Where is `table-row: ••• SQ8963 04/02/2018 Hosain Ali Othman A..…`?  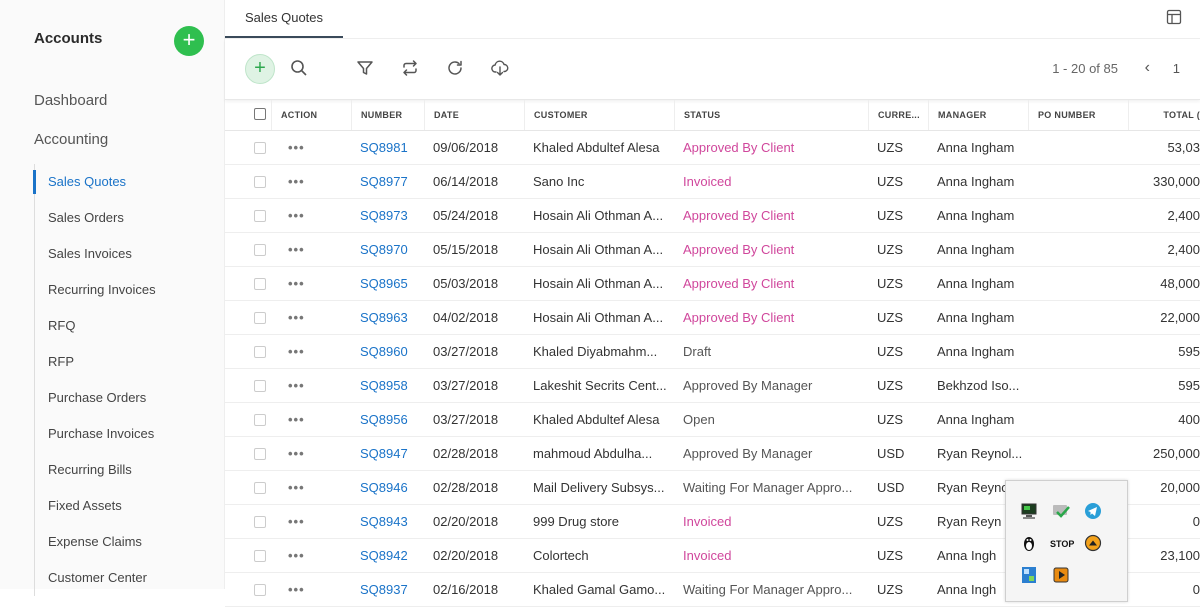
table-row: ••• SQ8963 04/02/2018 Hosain Ali Othman A..… is located at coordinates (712, 318).